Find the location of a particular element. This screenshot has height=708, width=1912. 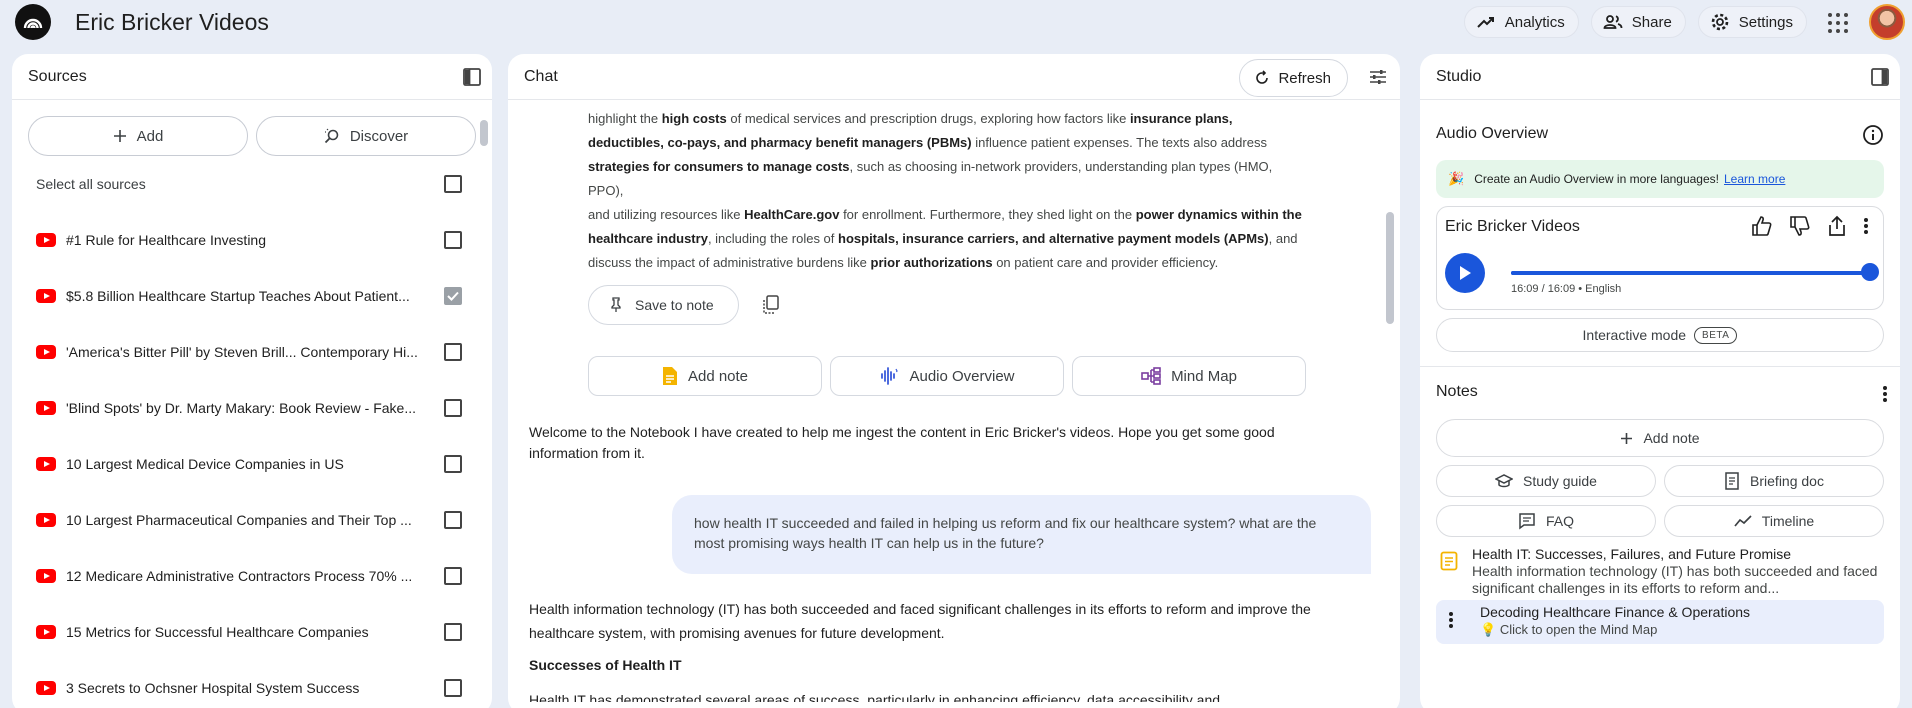

timeline-button: Timeline is located at coordinates (1774, 521).